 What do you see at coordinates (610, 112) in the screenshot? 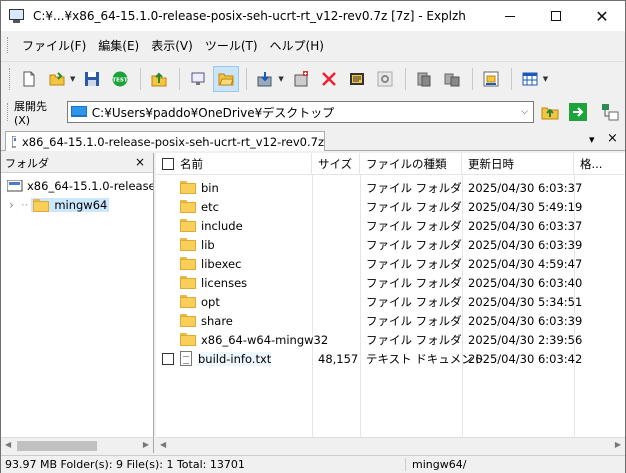
I see `destination-options-button` at bounding box center [610, 112].